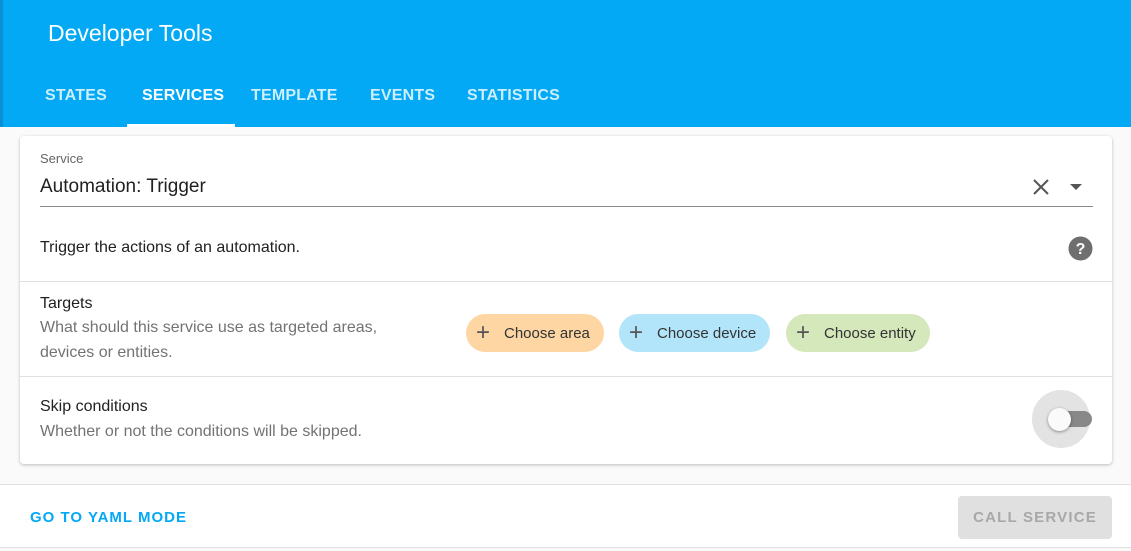  I want to click on call-service-button: CALL SERVICE, so click(1035, 517).